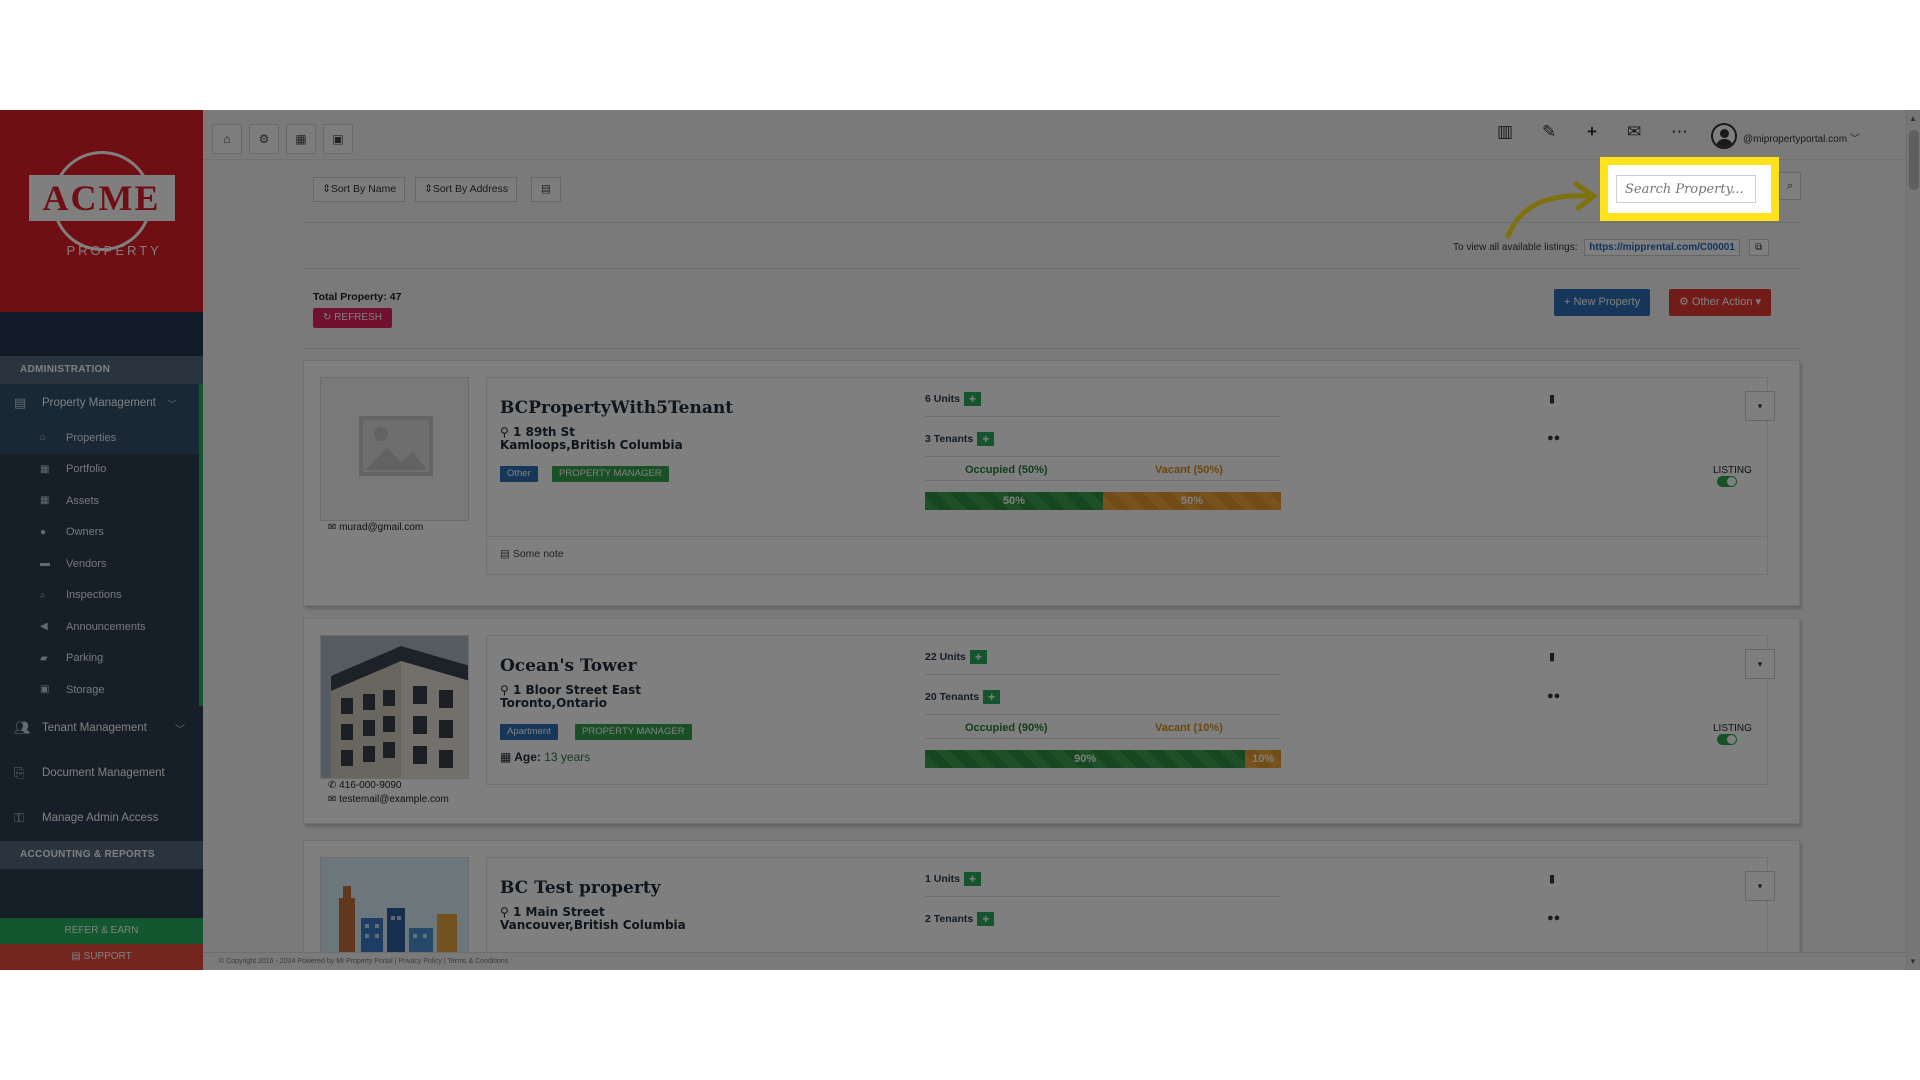  Describe the element at coordinates (1913, 961) in the screenshot. I see `scroll-down-icon: ▼` at that location.